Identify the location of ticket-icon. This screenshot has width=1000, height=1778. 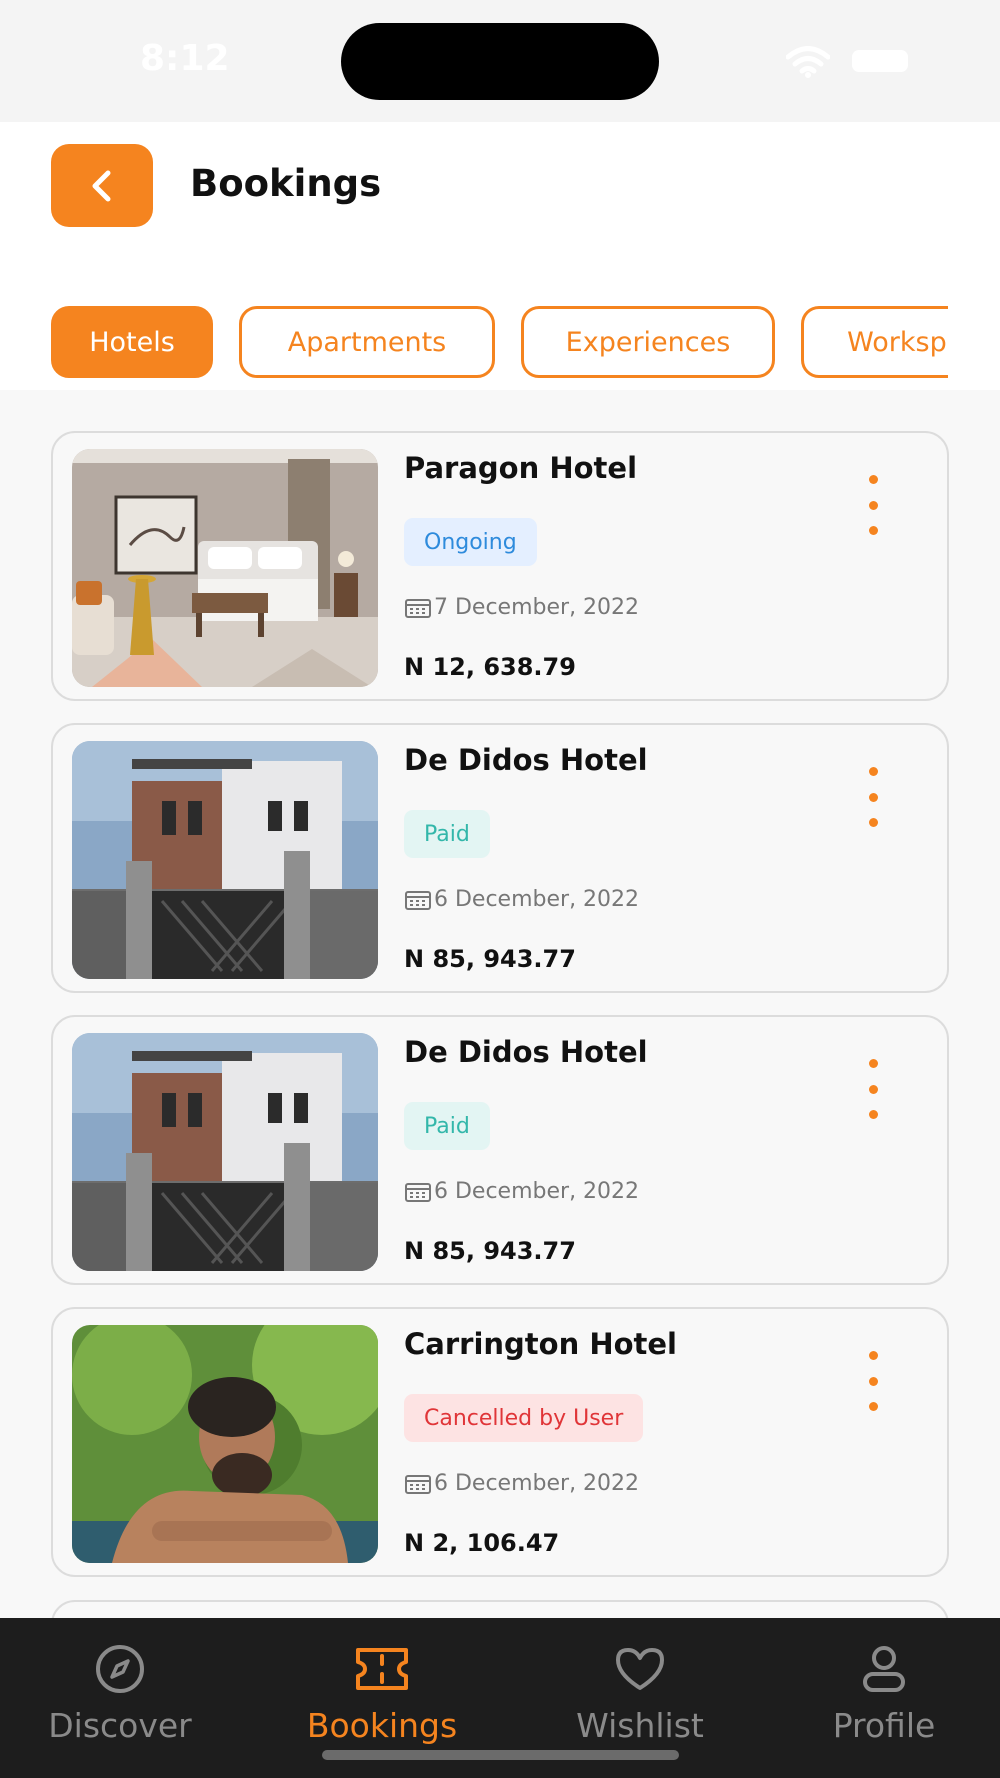
(382, 1669).